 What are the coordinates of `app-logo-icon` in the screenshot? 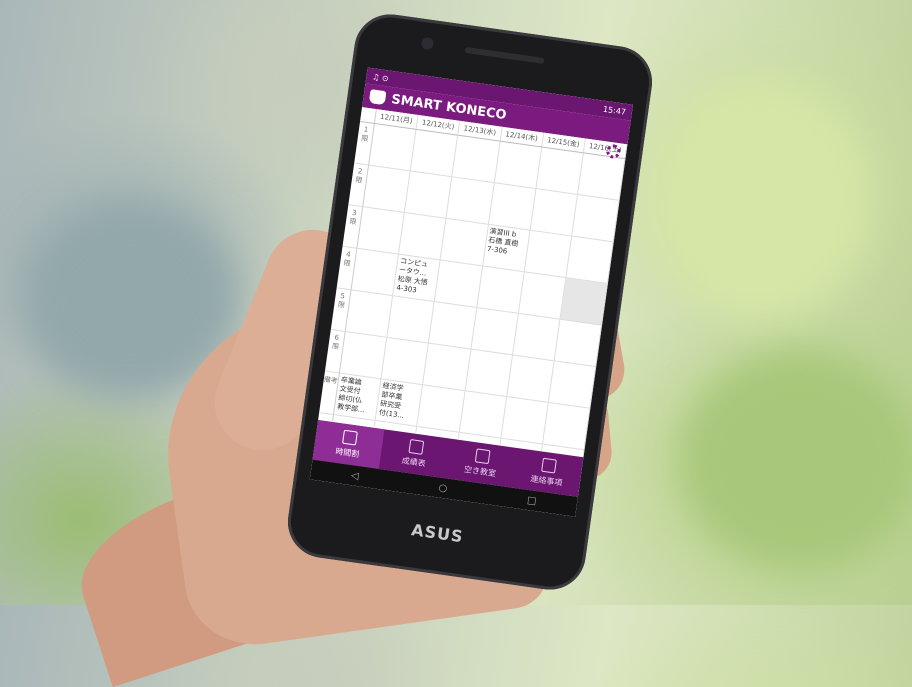 It's located at (377, 97).